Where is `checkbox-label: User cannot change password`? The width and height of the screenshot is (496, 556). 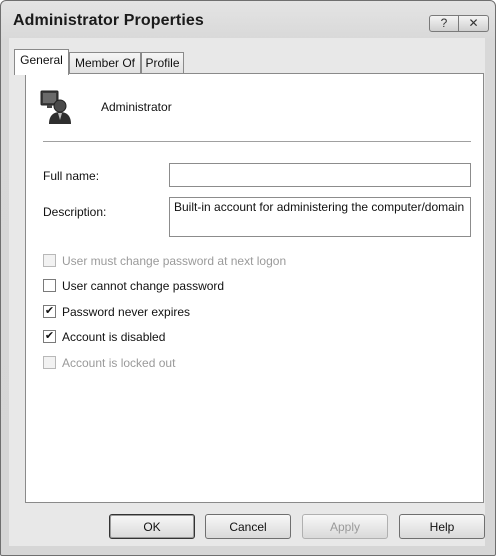
checkbox-label: User cannot change password is located at coordinates (143, 286).